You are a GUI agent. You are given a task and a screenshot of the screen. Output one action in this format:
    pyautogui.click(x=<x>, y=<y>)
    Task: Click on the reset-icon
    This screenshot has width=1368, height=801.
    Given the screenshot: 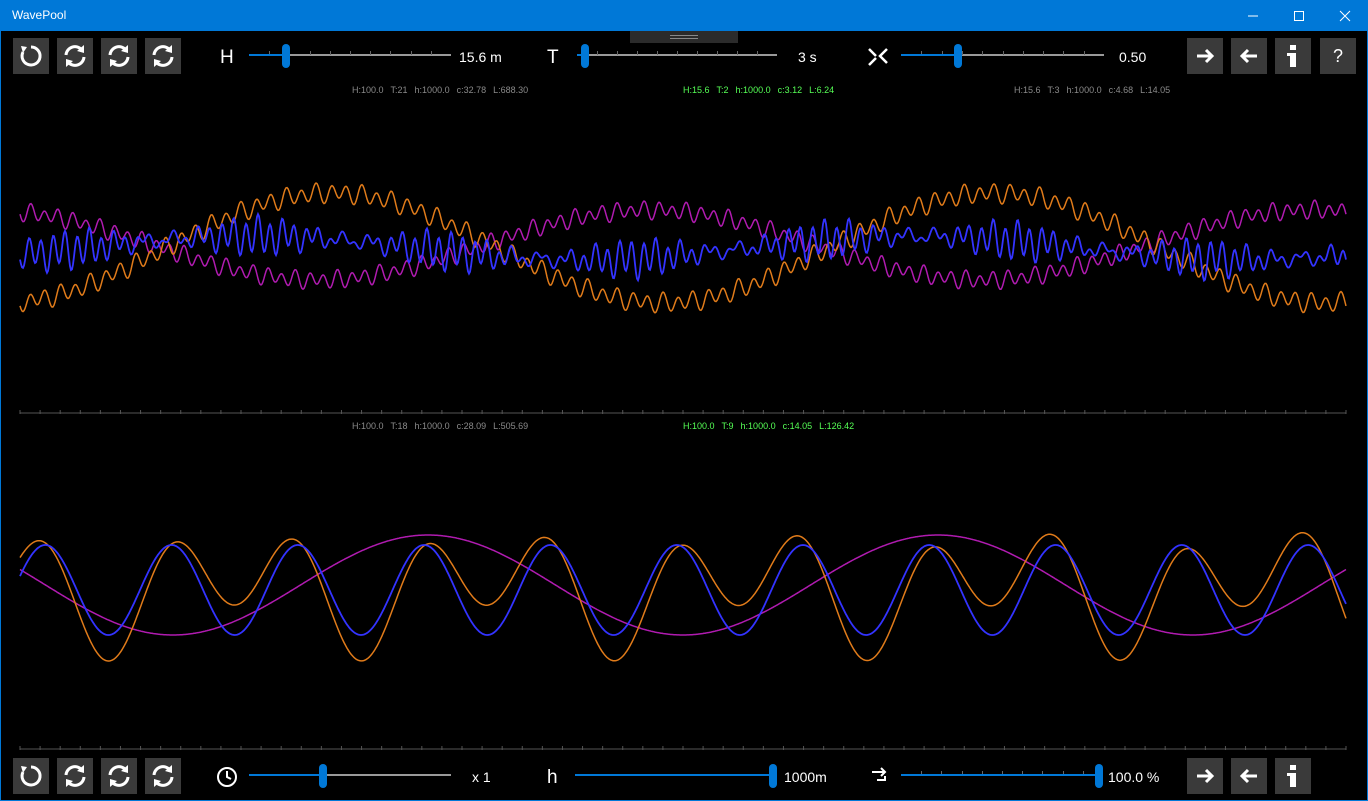 What is the action you would take?
    pyautogui.click(x=31, y=776)
    